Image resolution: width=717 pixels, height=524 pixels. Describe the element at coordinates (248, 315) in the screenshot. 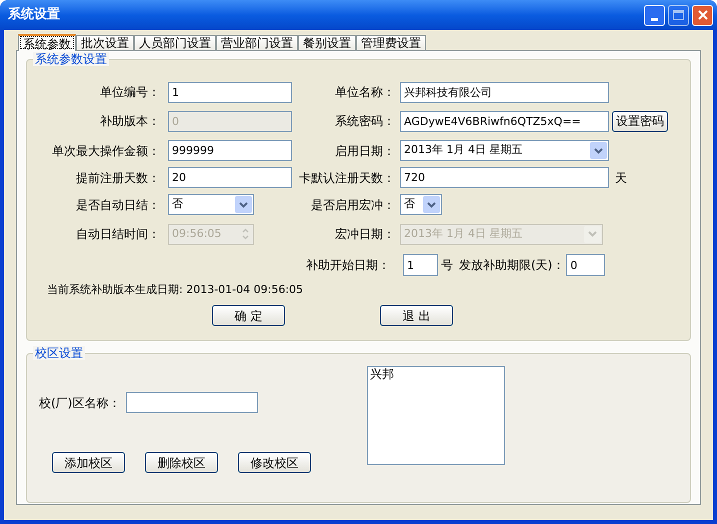

I see `ok-button: 确 定` at that location.